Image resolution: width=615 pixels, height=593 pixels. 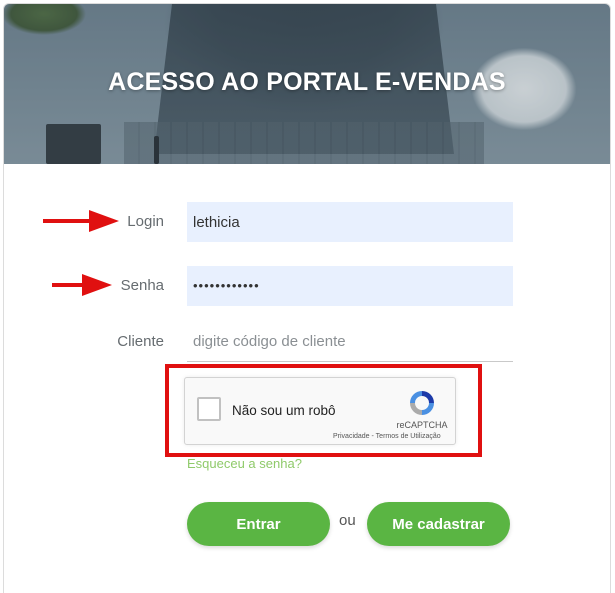 I want to click on or-separator: ou, so click(x=347, y=520).